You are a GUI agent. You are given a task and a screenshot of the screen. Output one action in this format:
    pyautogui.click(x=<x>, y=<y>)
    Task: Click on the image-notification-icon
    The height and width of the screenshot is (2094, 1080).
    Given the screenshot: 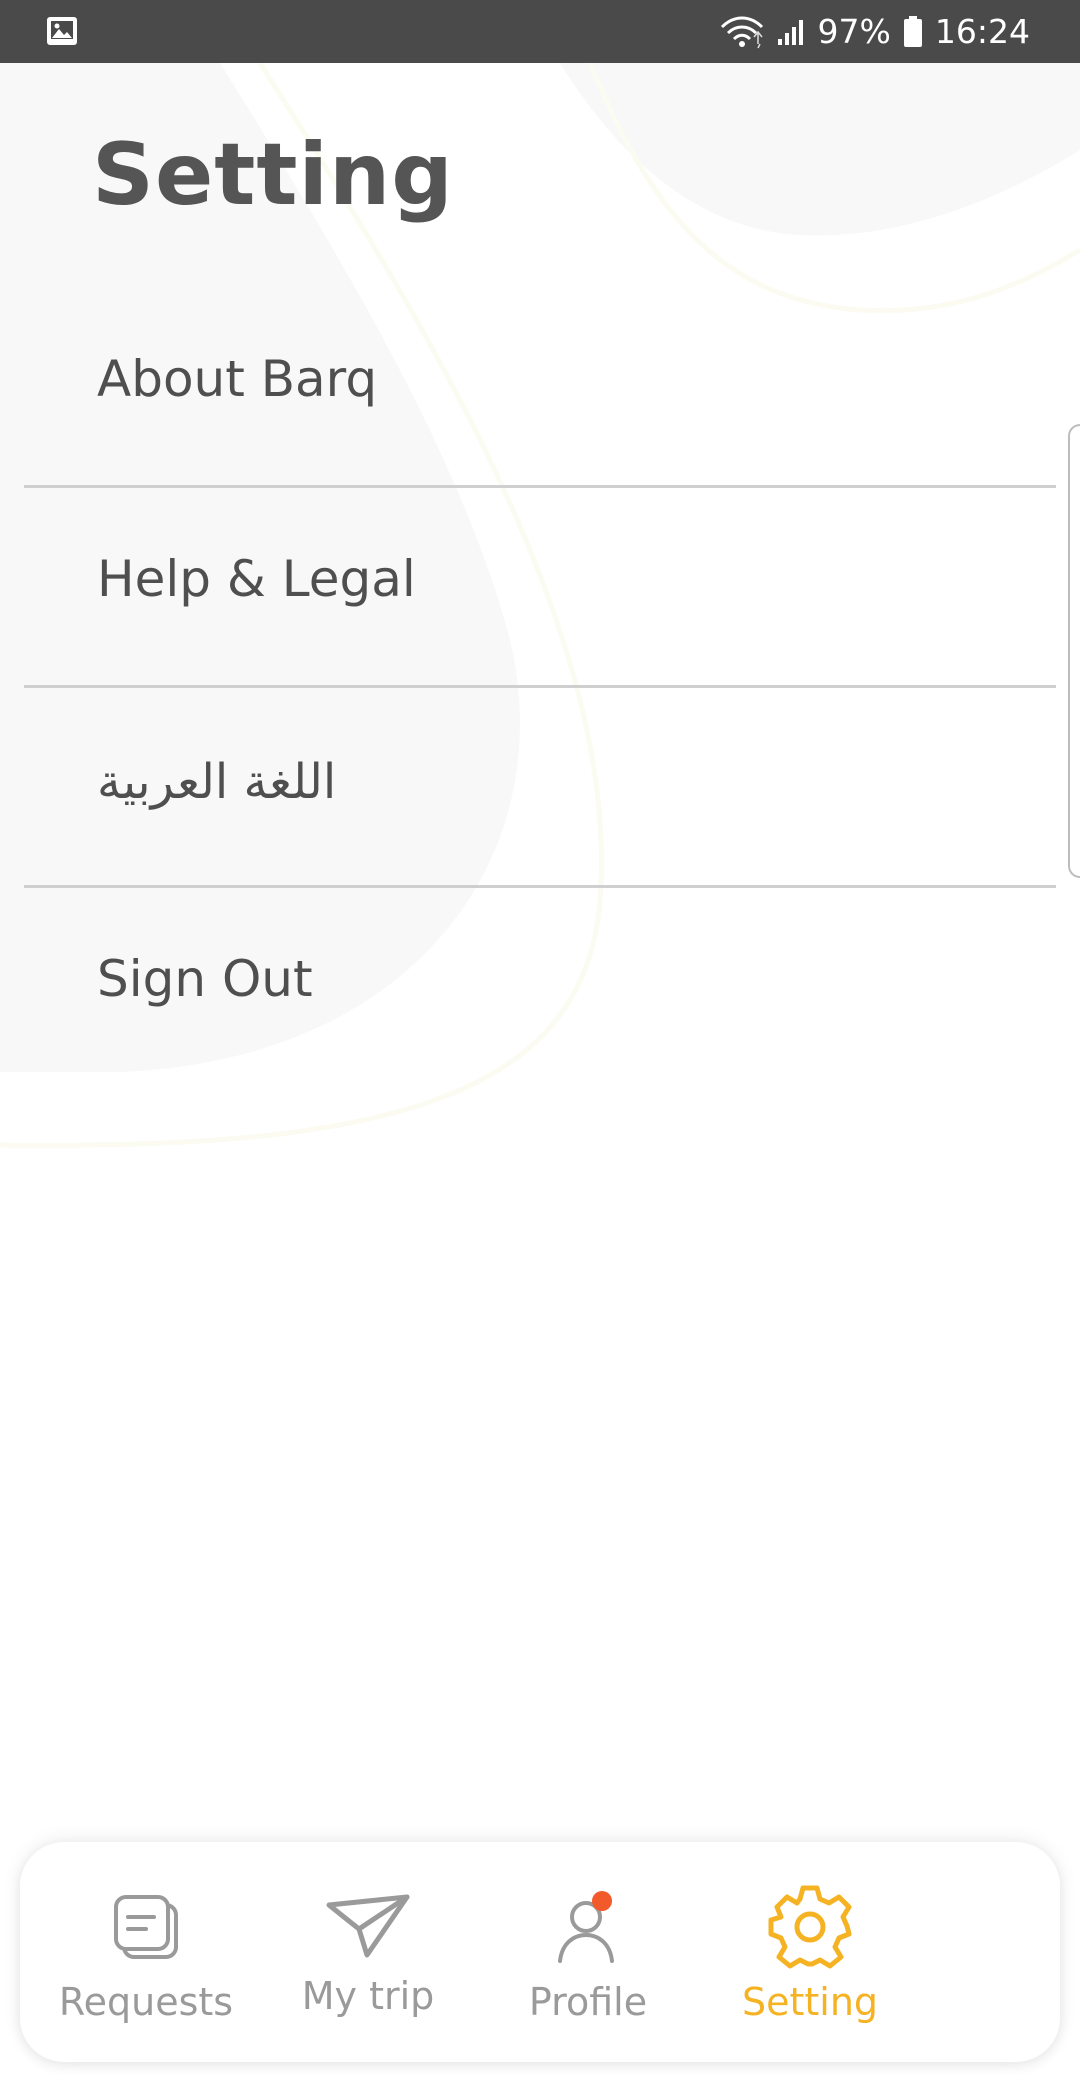 What is the action you would take?
    pyautogui.click(x=62, y=33)
    